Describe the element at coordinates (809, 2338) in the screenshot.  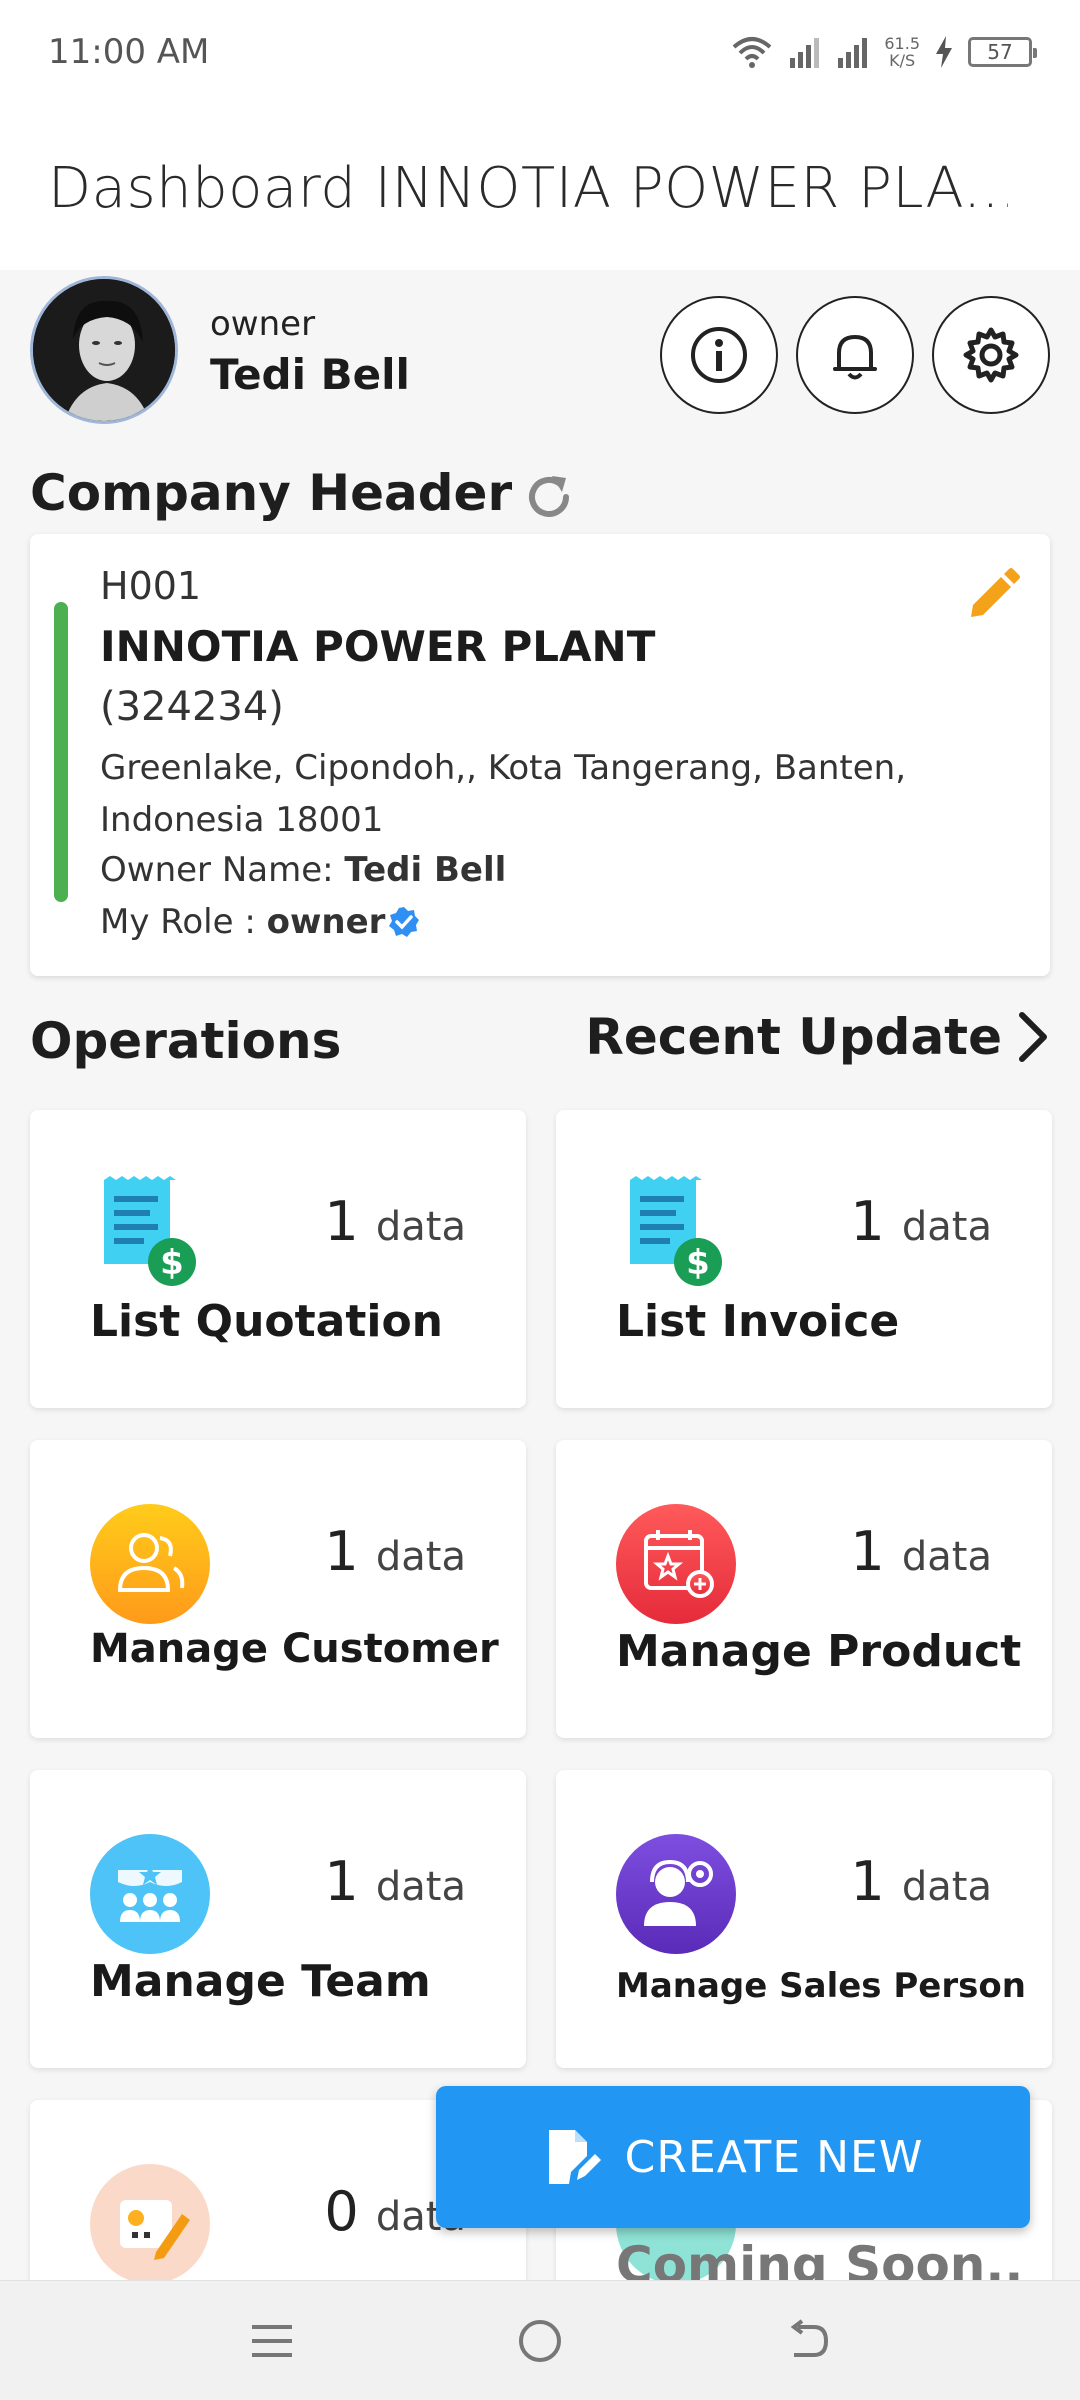
I see `back-icon` at that location.